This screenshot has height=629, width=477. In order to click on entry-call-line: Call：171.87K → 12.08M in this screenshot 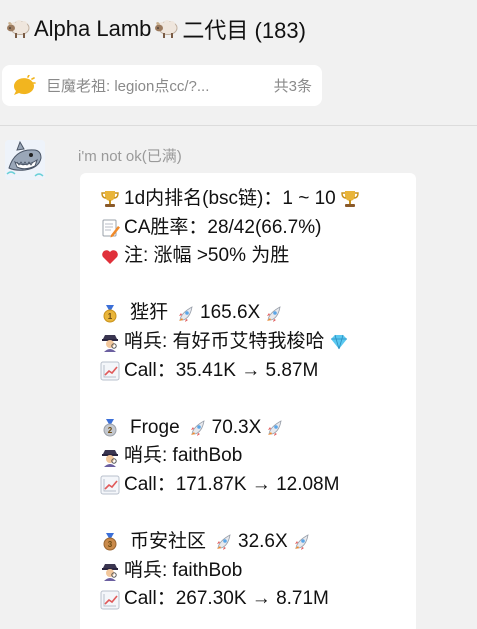, I will do `click(258, 485)`.